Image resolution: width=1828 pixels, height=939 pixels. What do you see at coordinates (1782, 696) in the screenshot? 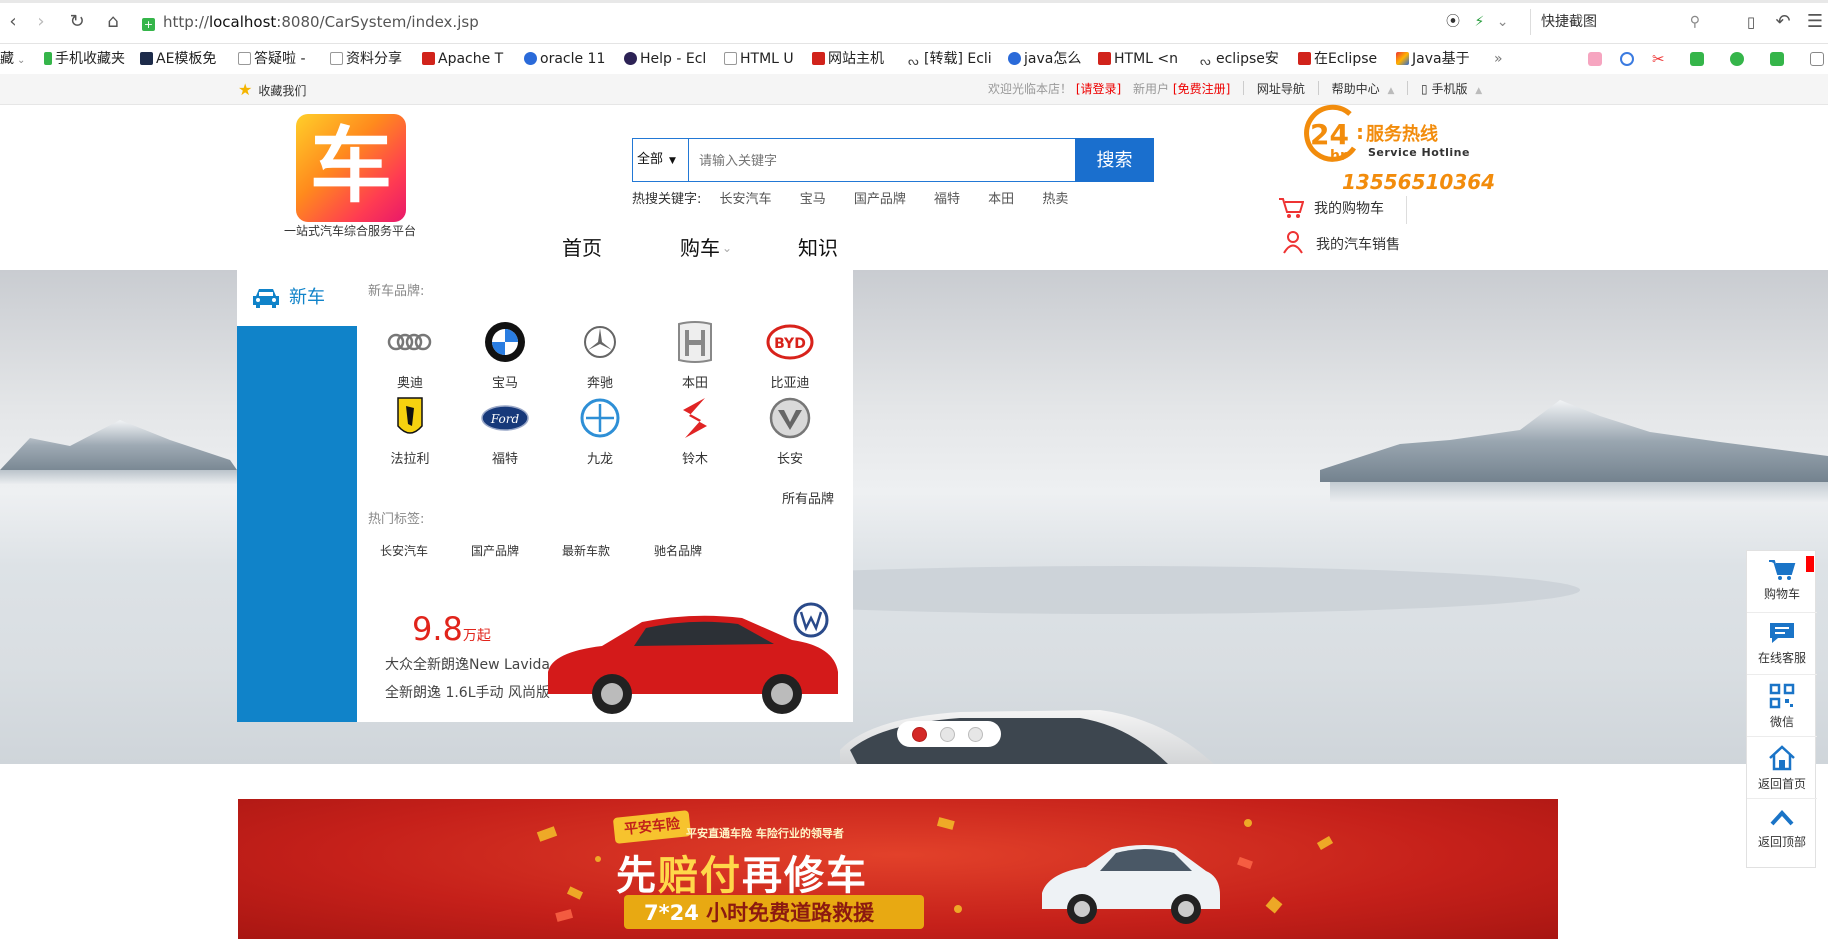
I see `qrcode-icon` at bounding box center [1782, 696].